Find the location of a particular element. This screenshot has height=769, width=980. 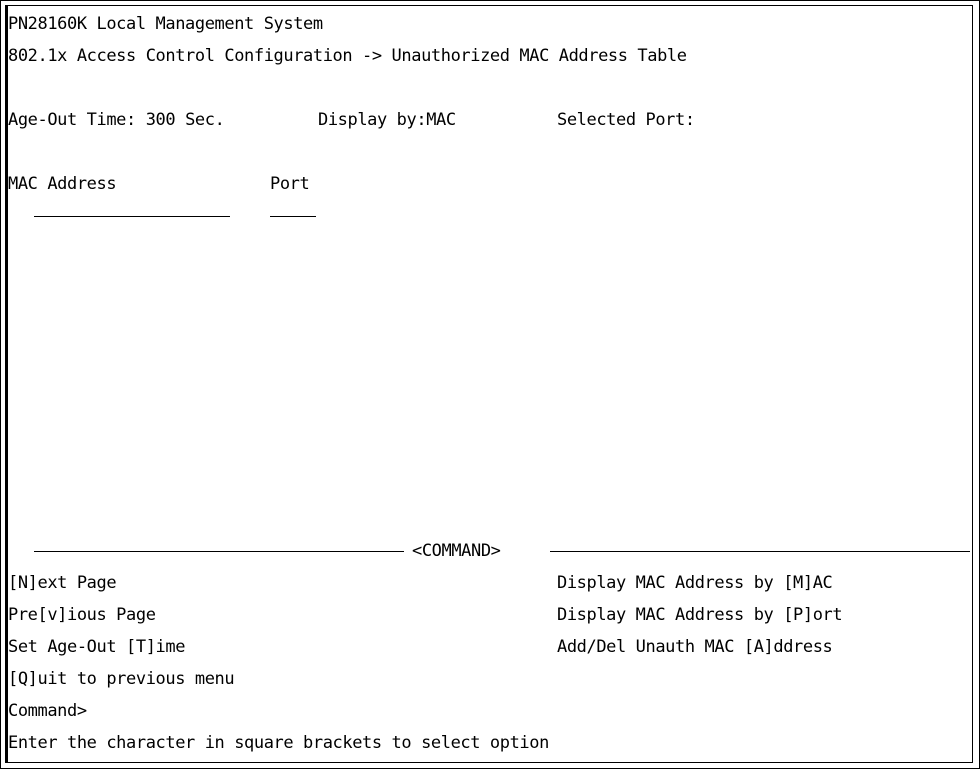

display-by: Display by:MAC is located at coordinates (387, 120).